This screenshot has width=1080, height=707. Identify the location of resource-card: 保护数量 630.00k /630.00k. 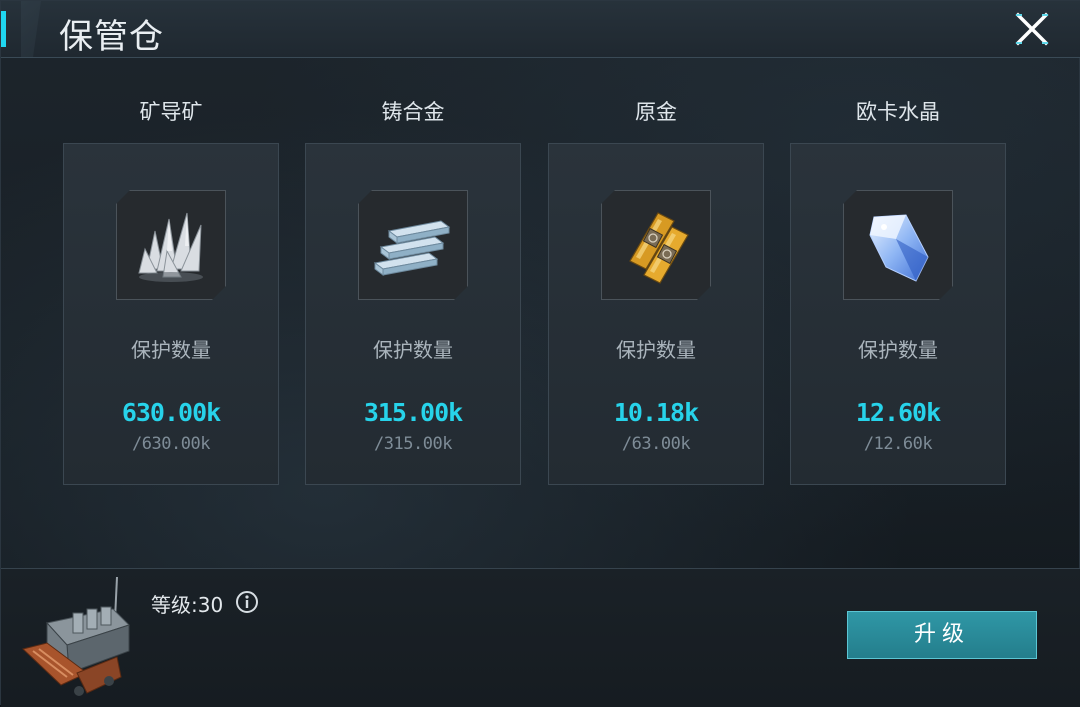
(171, 314).